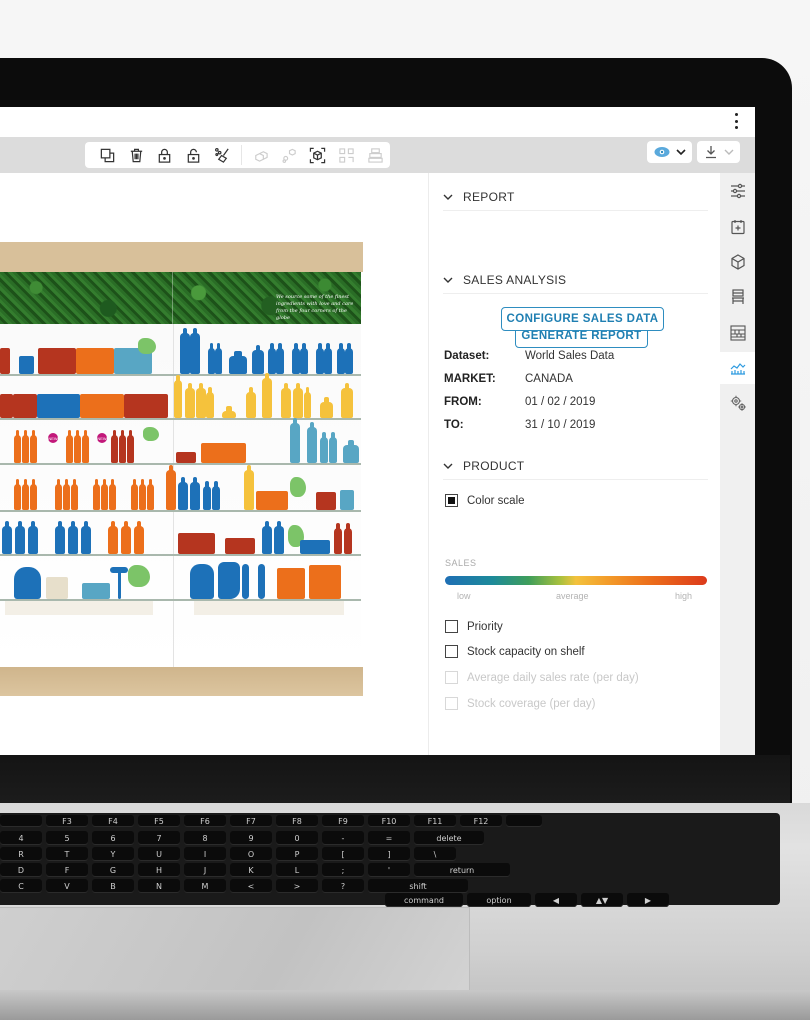  Describe the element at coordinates (575, 466) in the screenshot. I see `product-section-header: PRODUCT` at that location.